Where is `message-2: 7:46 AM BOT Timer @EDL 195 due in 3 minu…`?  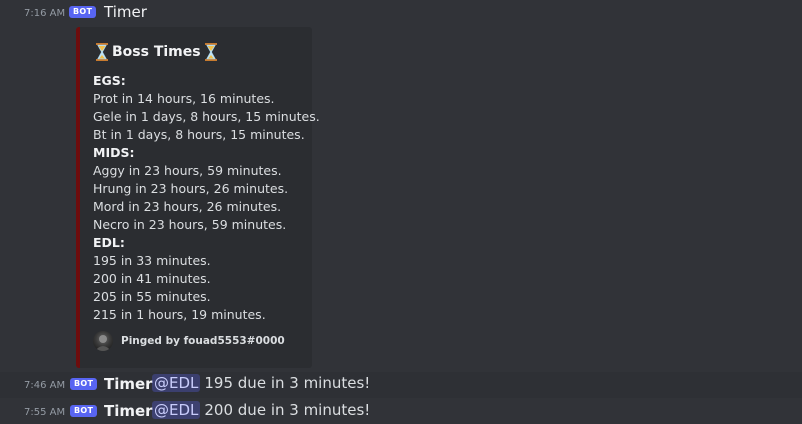
message-2: 7:46 AM BOT Timer @EDL 195 due in 3 minu… is located at coordinates (401, 385).